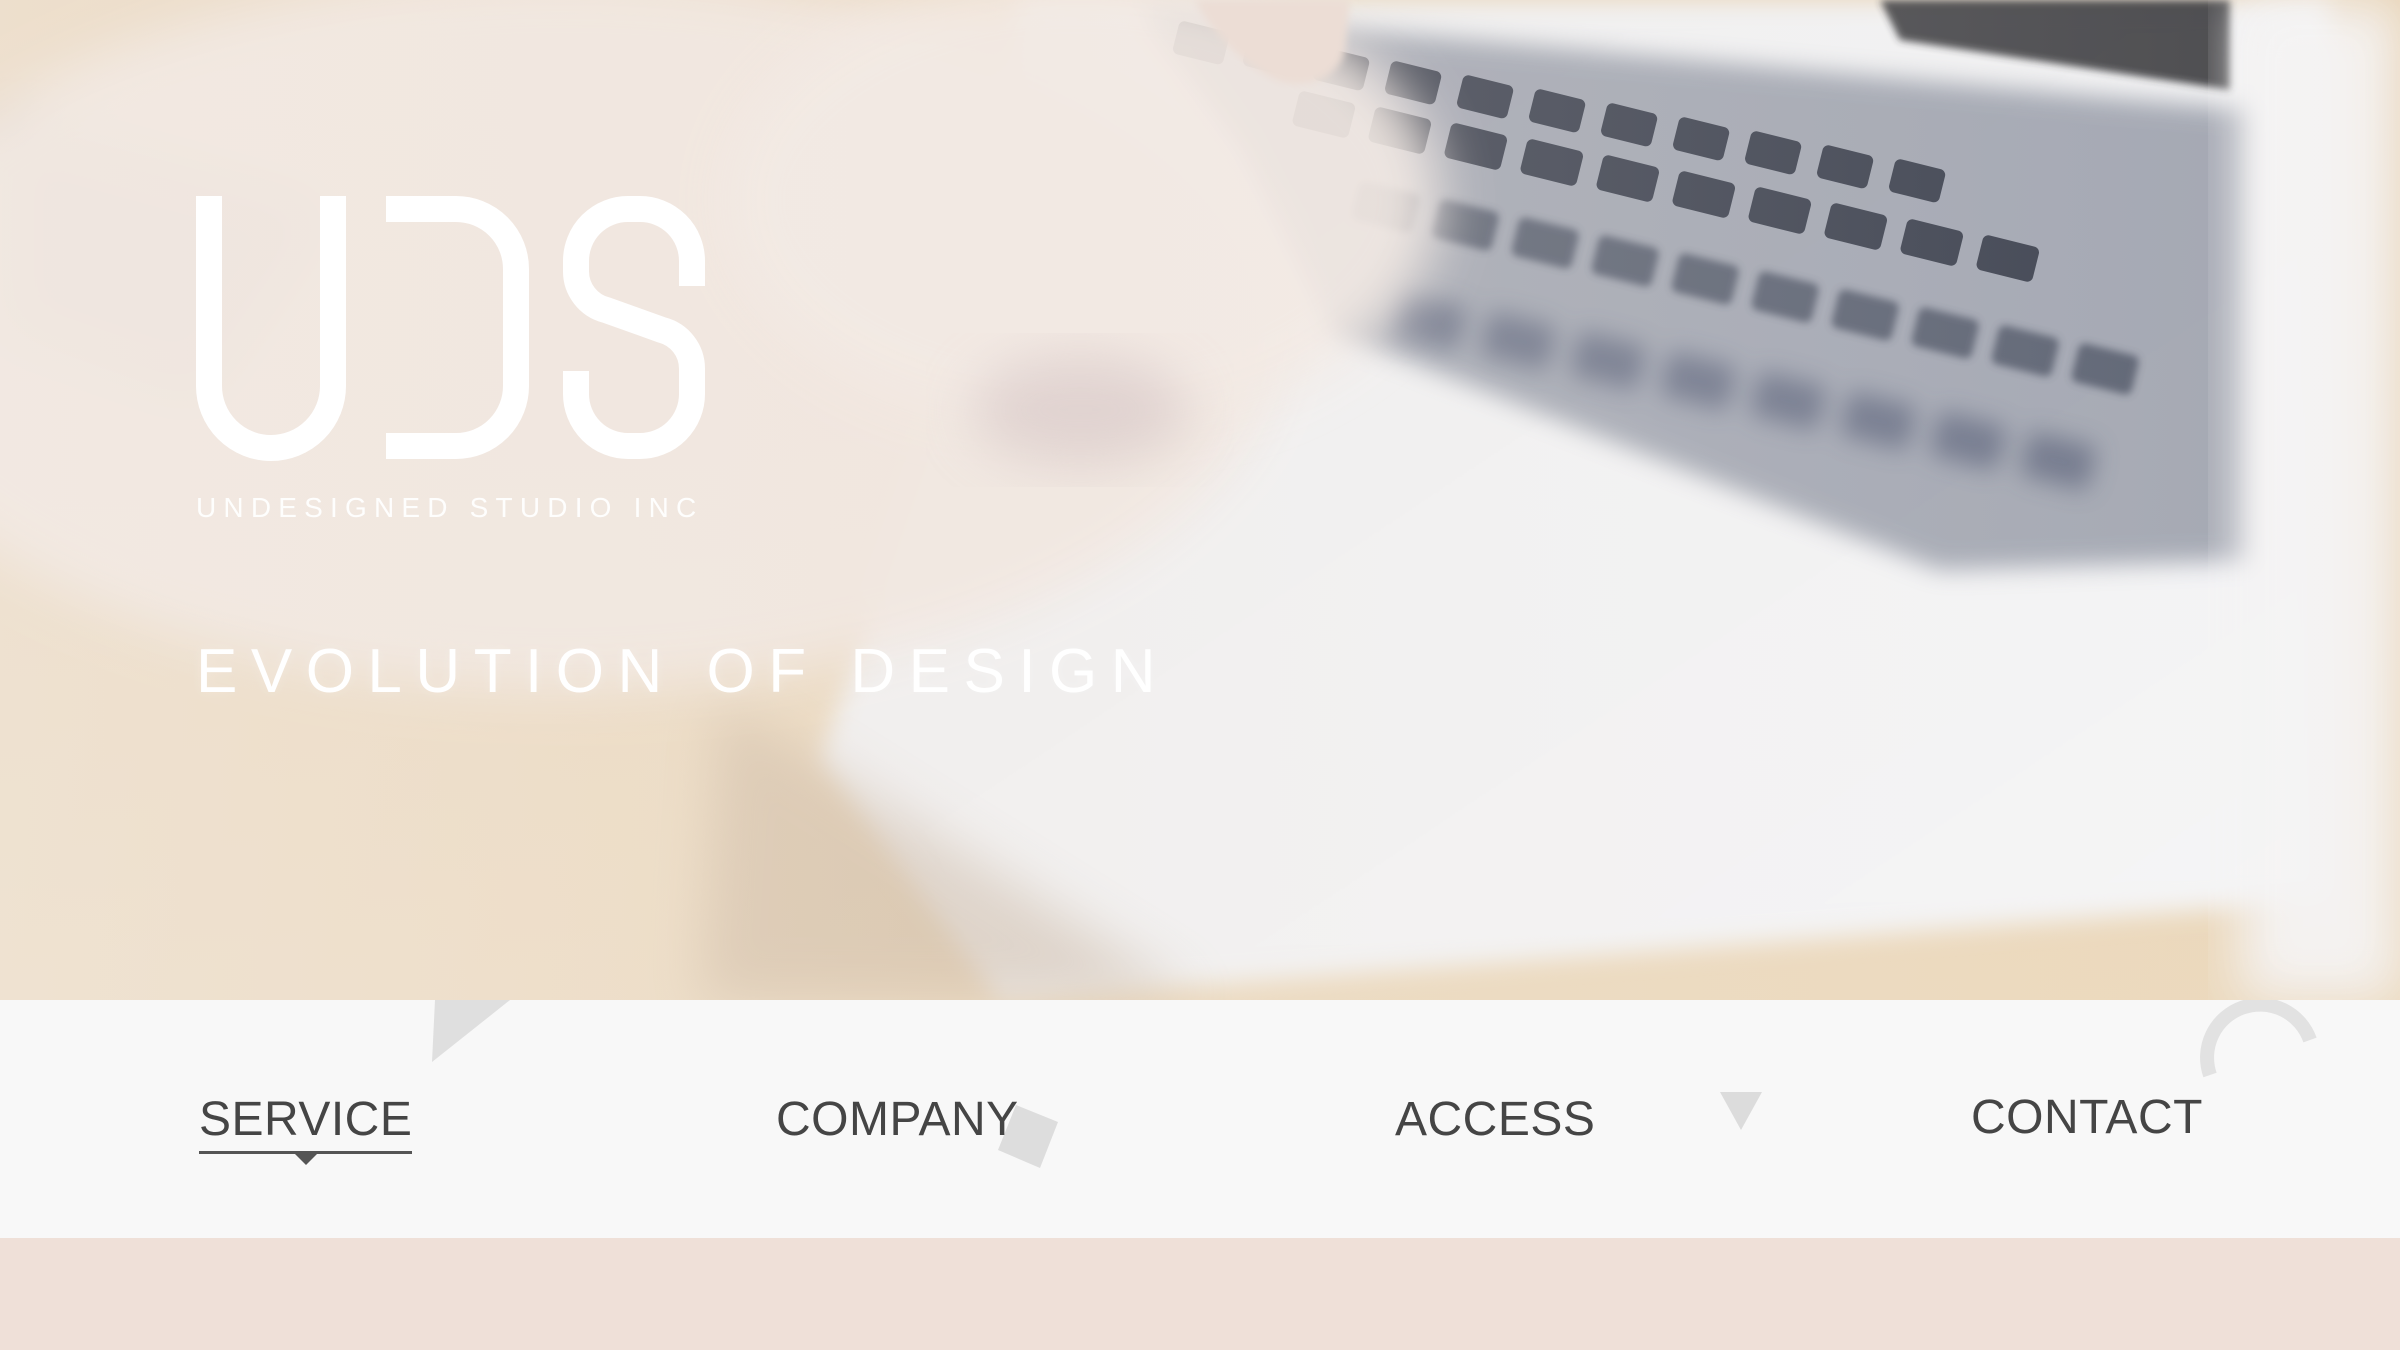 The image size is (2400, 1350). Describe the element at coordinates (1200, 1294) in the screenshot. I see `section-band` at that location.